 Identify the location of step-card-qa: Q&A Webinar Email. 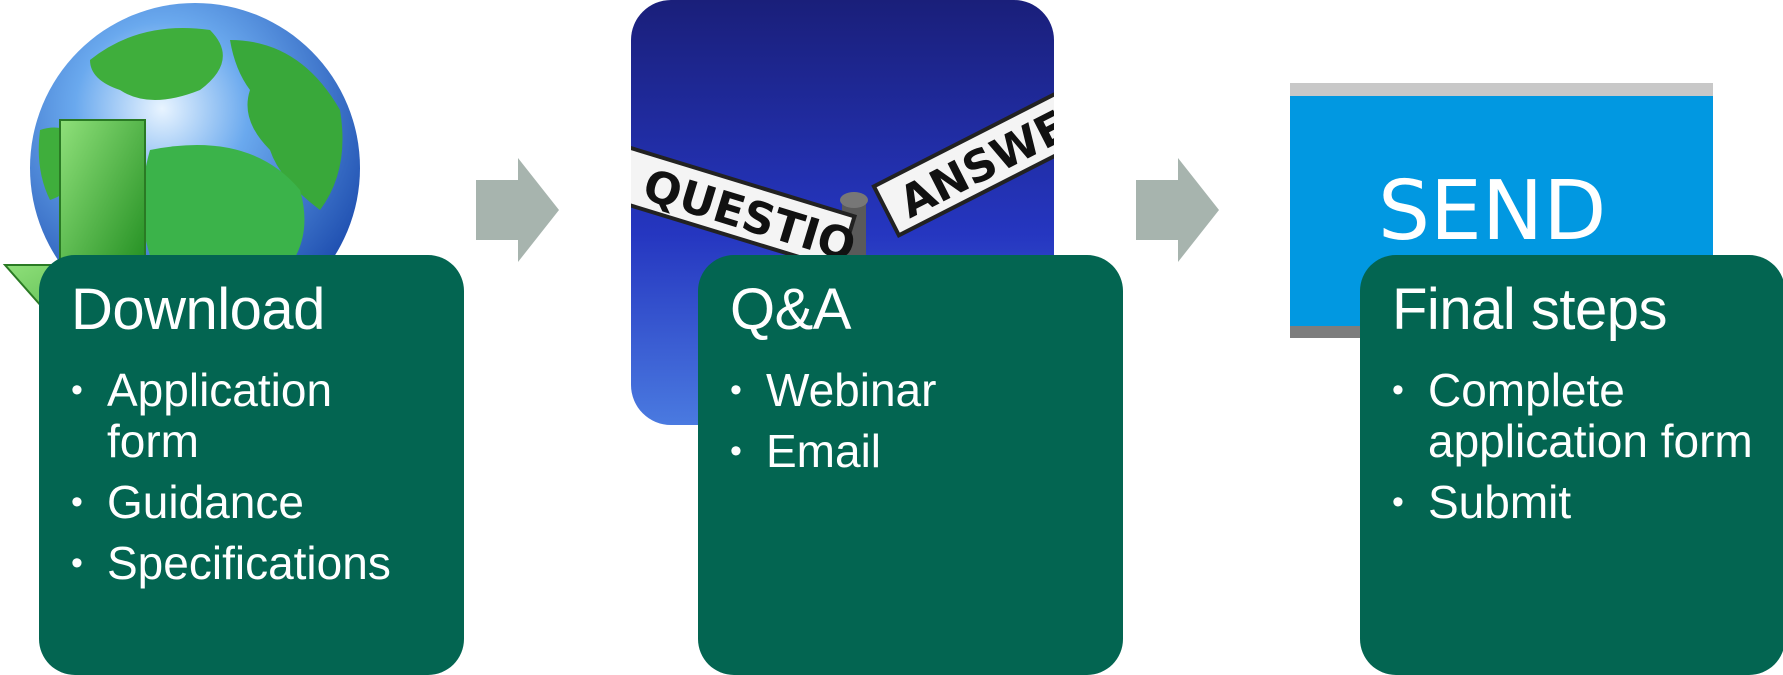
(910, 465).